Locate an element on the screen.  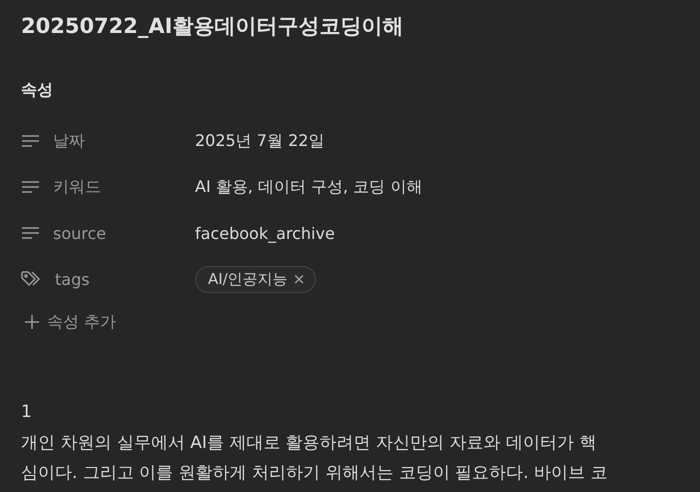
body-paragraph: 개인 차원의 실무에서 AI를 제대로 활용하려면 자신만의 자료와 데이터가 핵 심이다. 그리고 이를 원활하게 처리하기 위해서는 코딩이 필요하다. 바이브 코 is located at coordinates (314, 458).